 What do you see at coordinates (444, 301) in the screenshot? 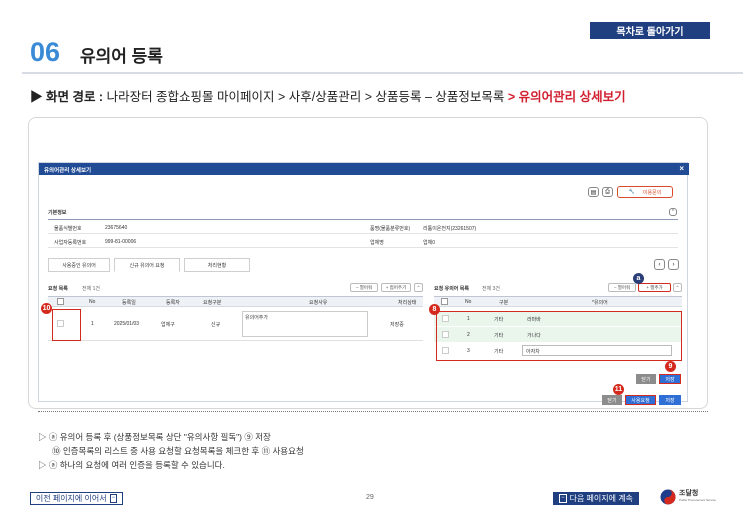
I see `synonym-select-all-checkbox` at bounding box center [444, 301].